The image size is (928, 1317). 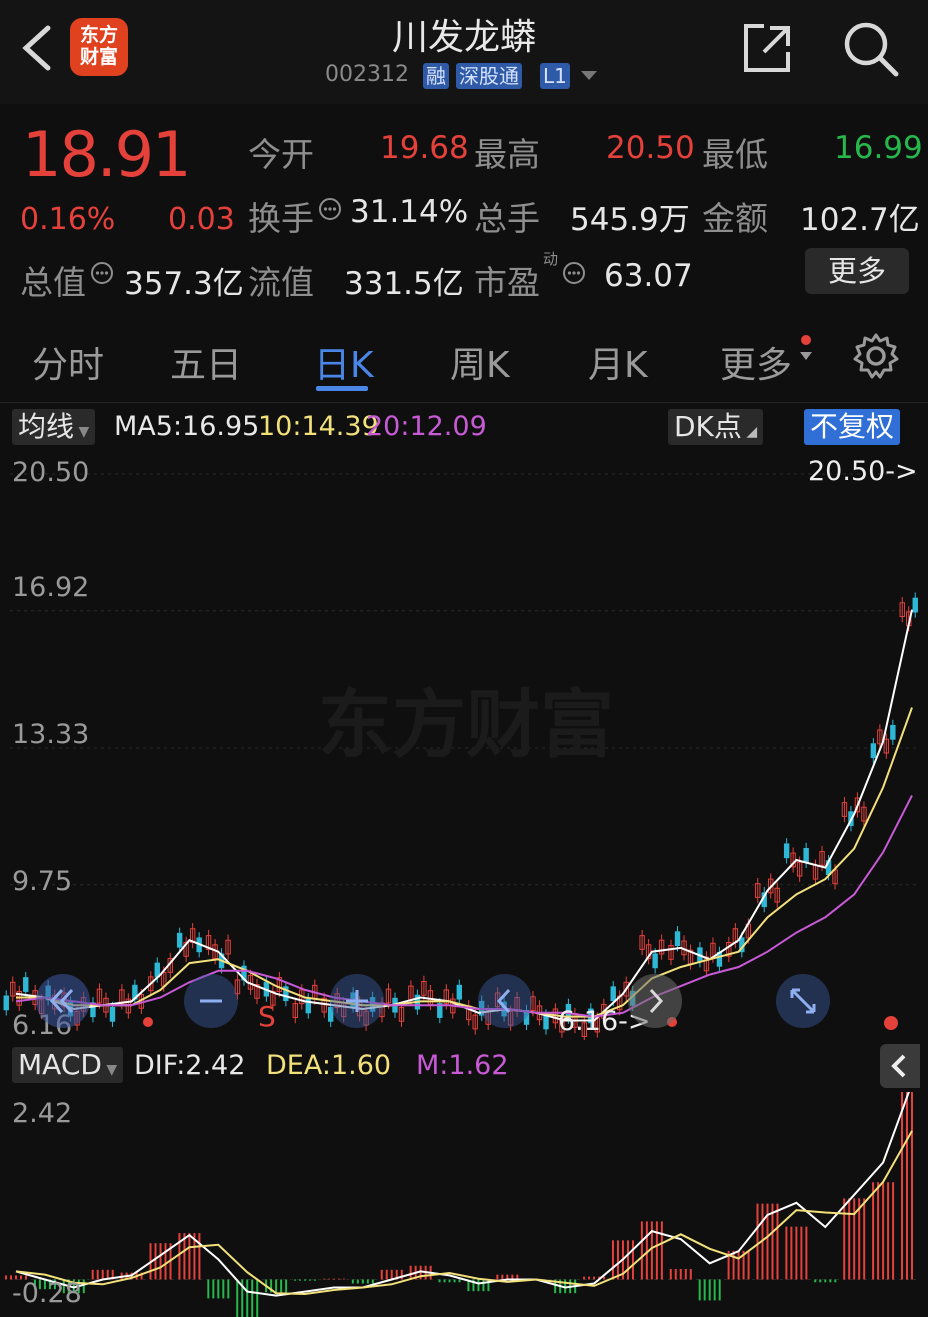 I want to click on logo-text-1: 东方, so click(x=98, y=35).